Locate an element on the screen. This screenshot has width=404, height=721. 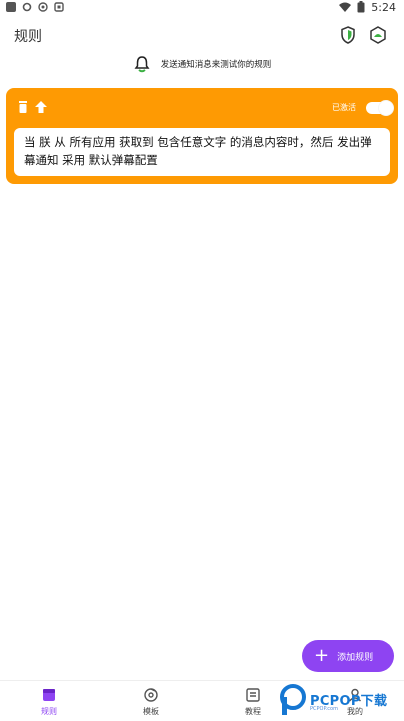
nav-label-tutorials: 教程 is located at coordinates (253, 711).